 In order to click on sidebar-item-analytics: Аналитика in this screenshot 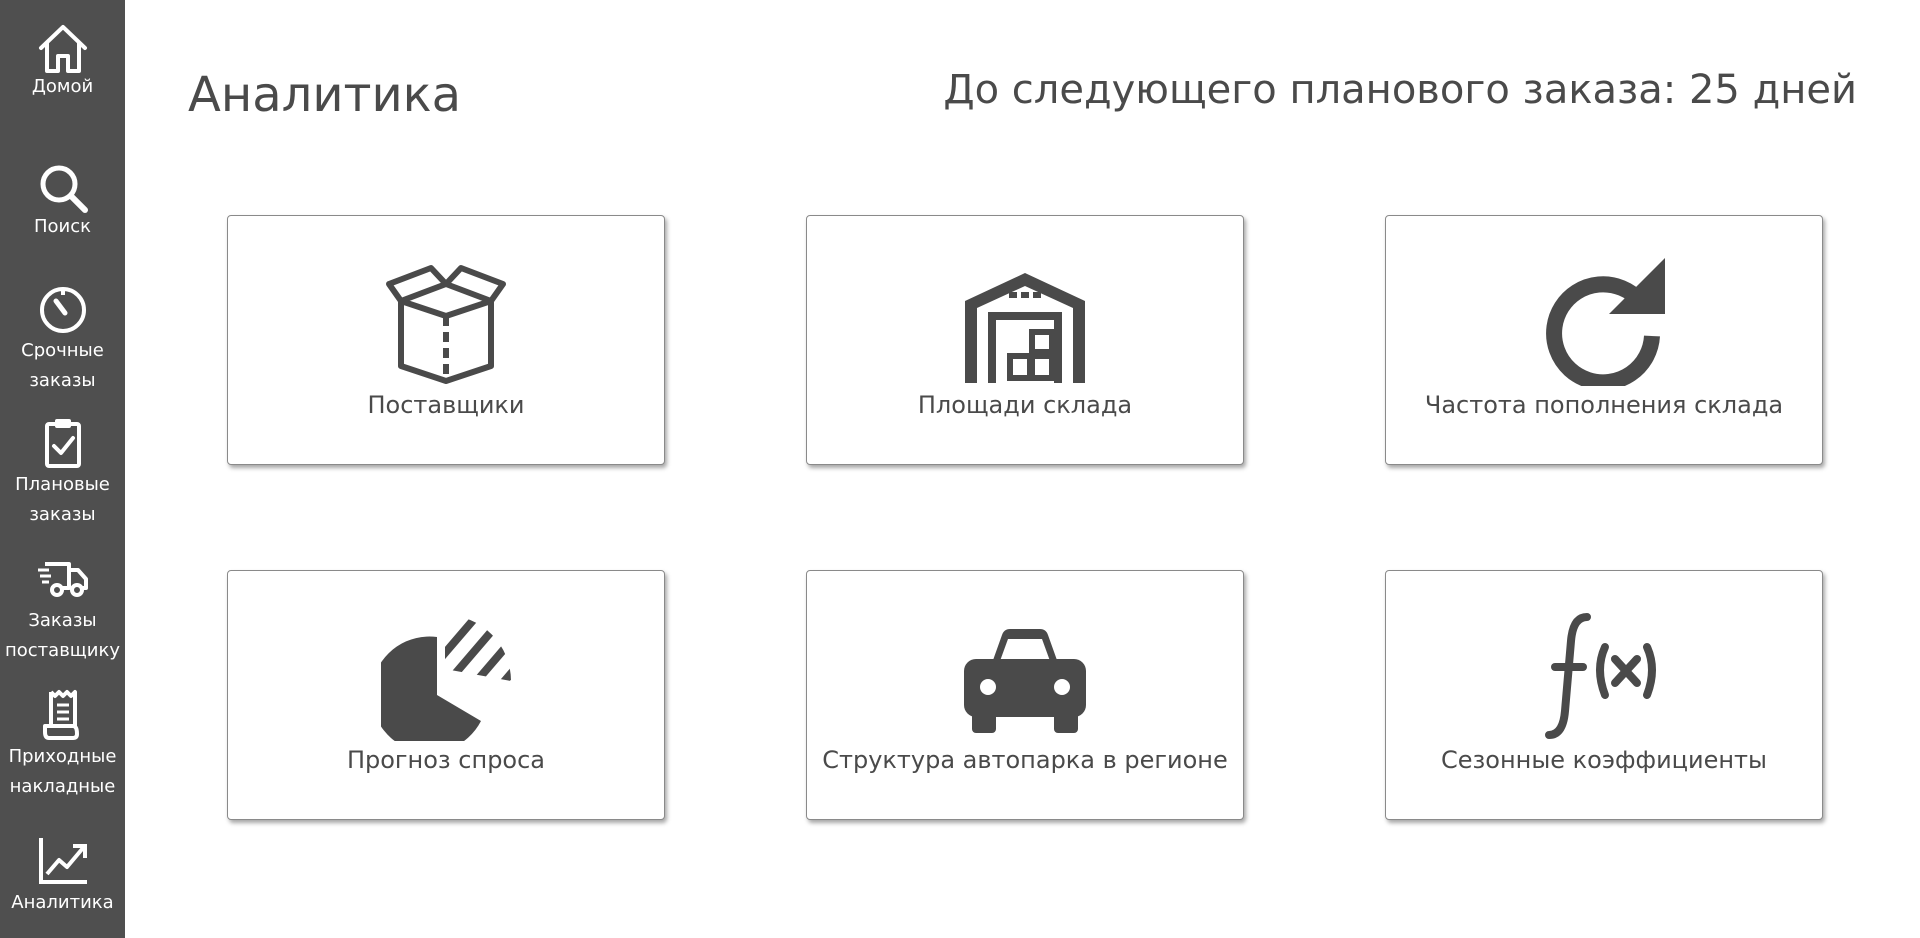, I will do `click(62, 876)`.